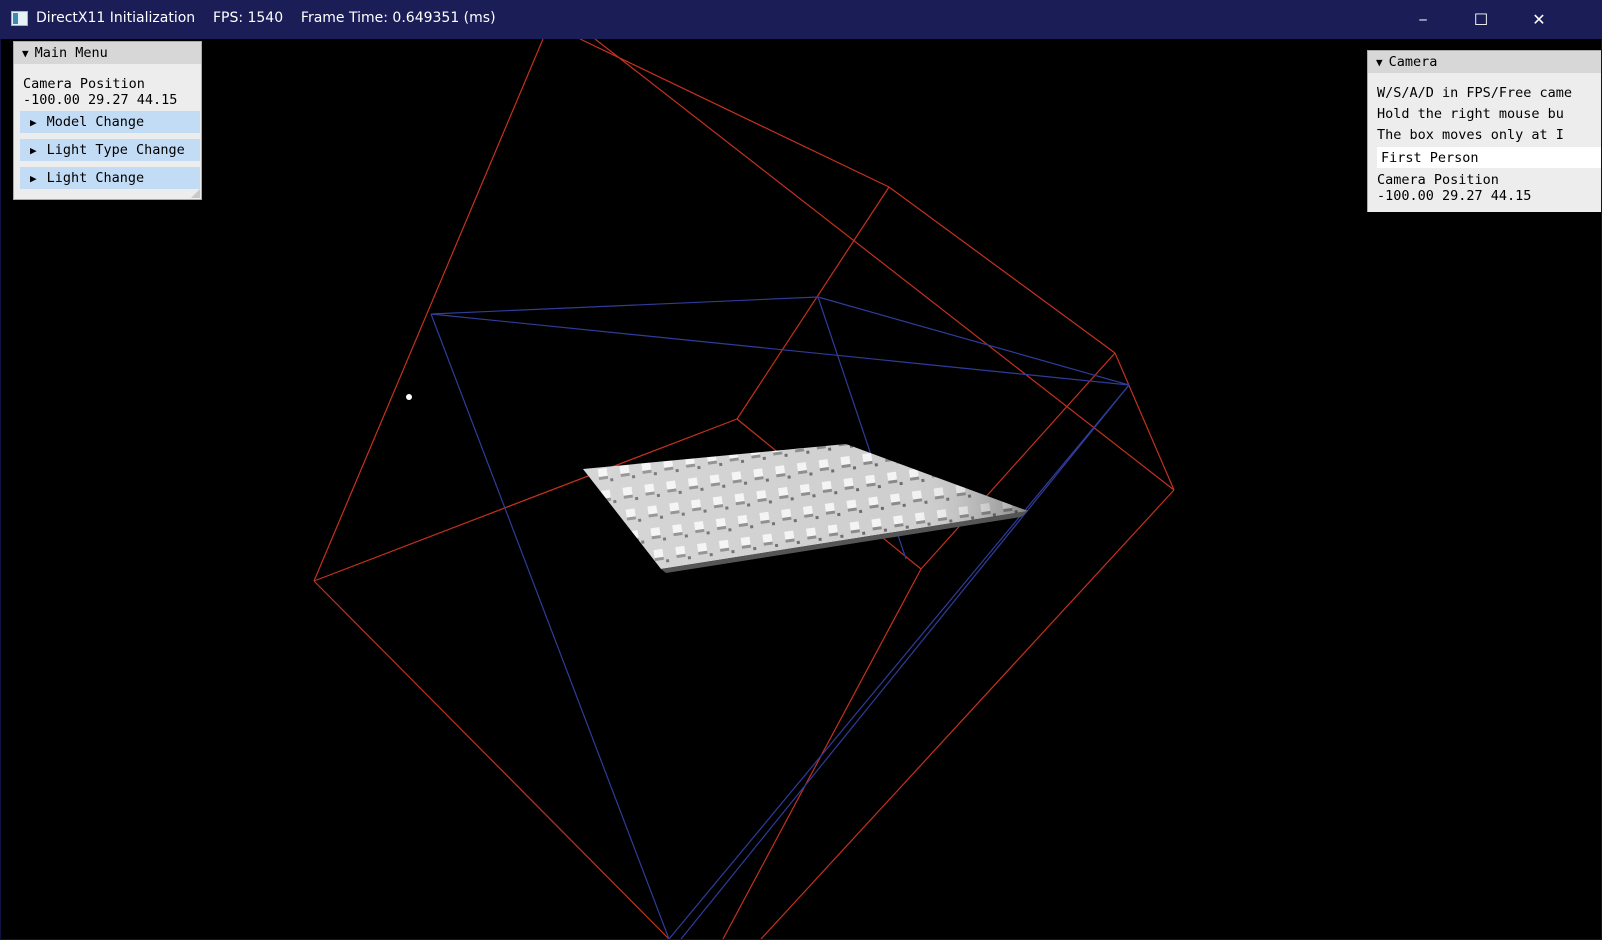 The height and width of the screenshot is (940, 1602). I want to click on tree-node-model-change: ▶ Model Change, so click(110, 122).